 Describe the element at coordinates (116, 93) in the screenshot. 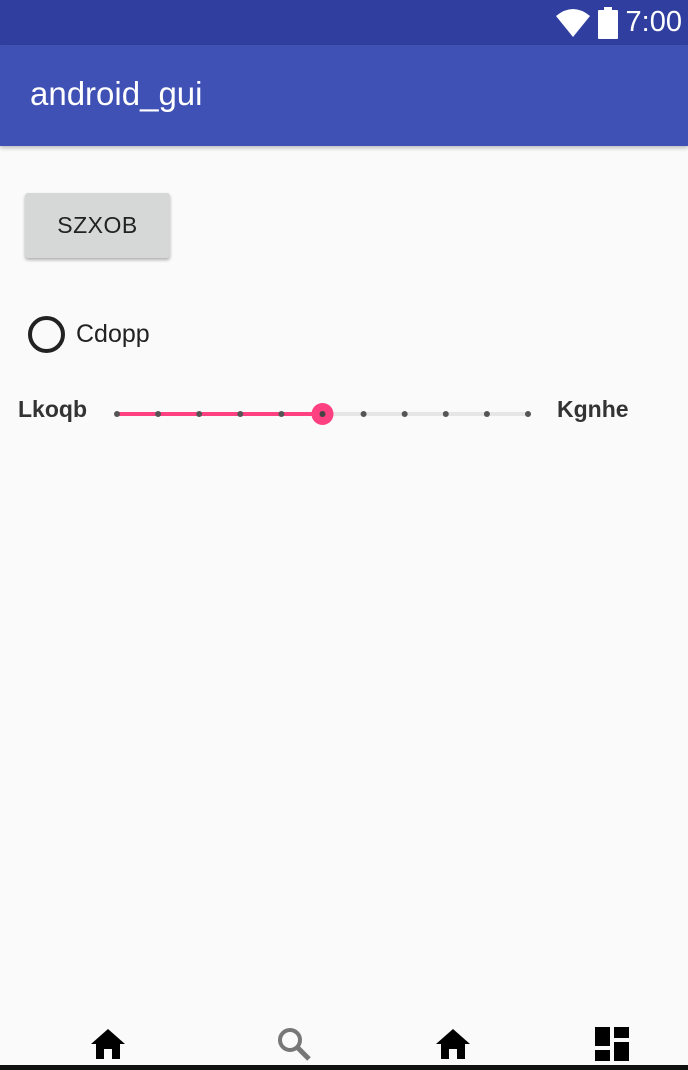

I see `app-title: android_gui` at that location.